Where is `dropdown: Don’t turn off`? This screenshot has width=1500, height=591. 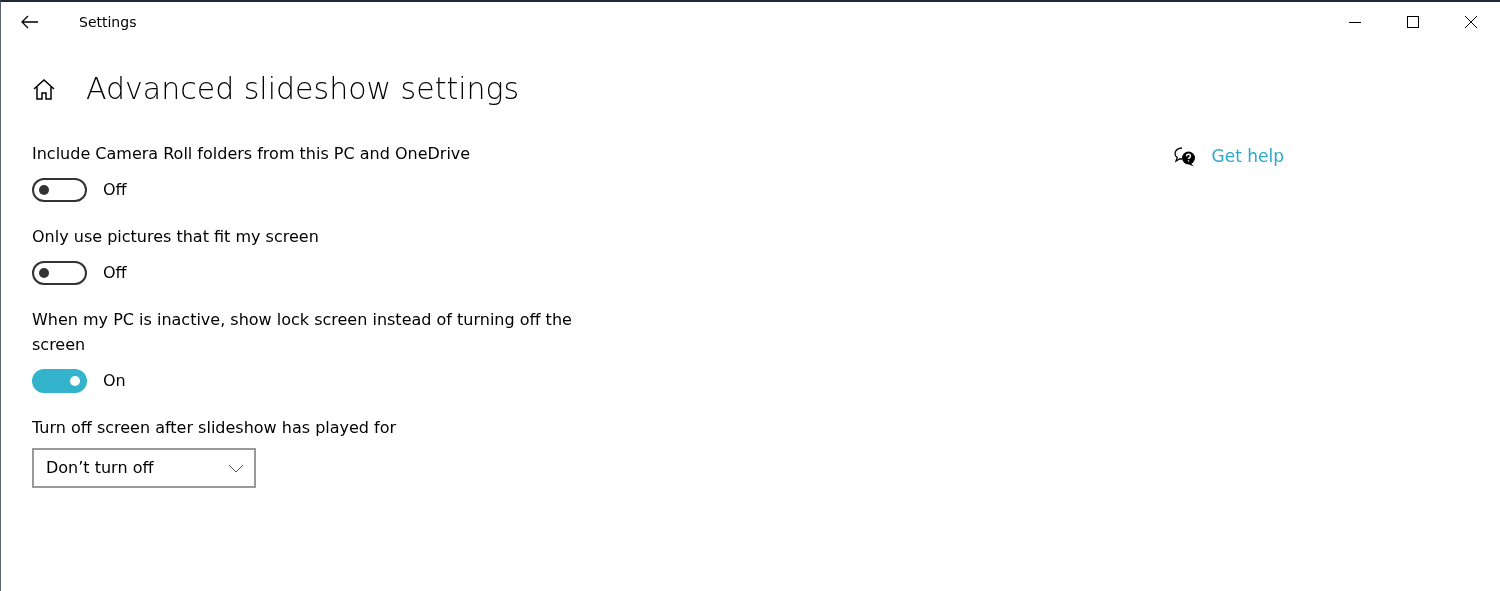 dropdown: Don’t turn off is located at coordinates (144, 468).